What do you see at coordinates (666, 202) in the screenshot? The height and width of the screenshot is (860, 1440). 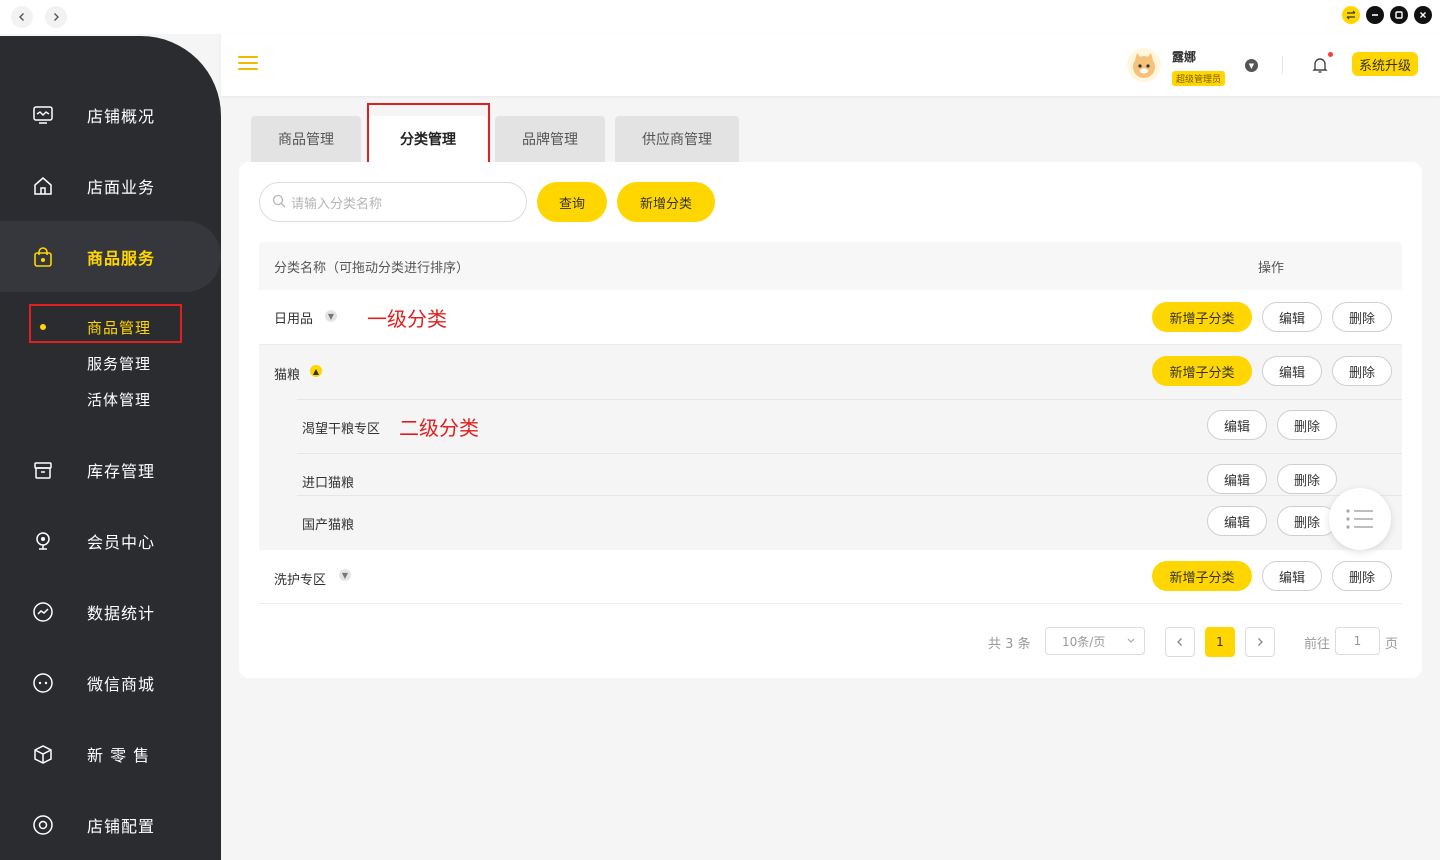 I see `add-category-button: 新增分类` at bounding box center [666, 202].